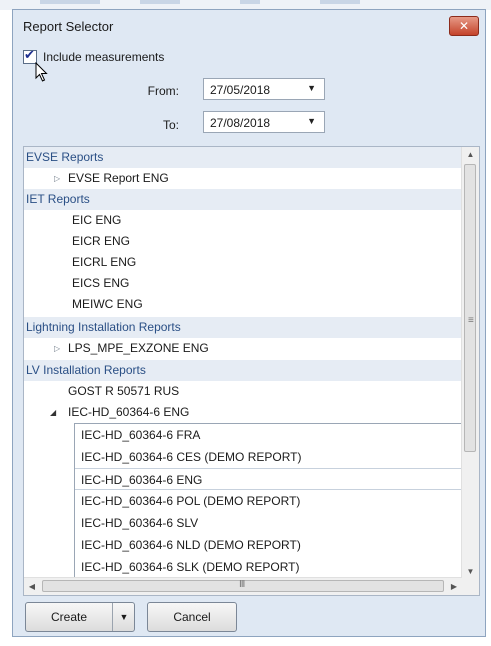 Image resolution: width=491 pixels, height=646 pixels. What do you see at coordinates (243, 157) in the screenshot?
I see `group-header-evse: EVSE Reports` at bounding box center [243, 157].